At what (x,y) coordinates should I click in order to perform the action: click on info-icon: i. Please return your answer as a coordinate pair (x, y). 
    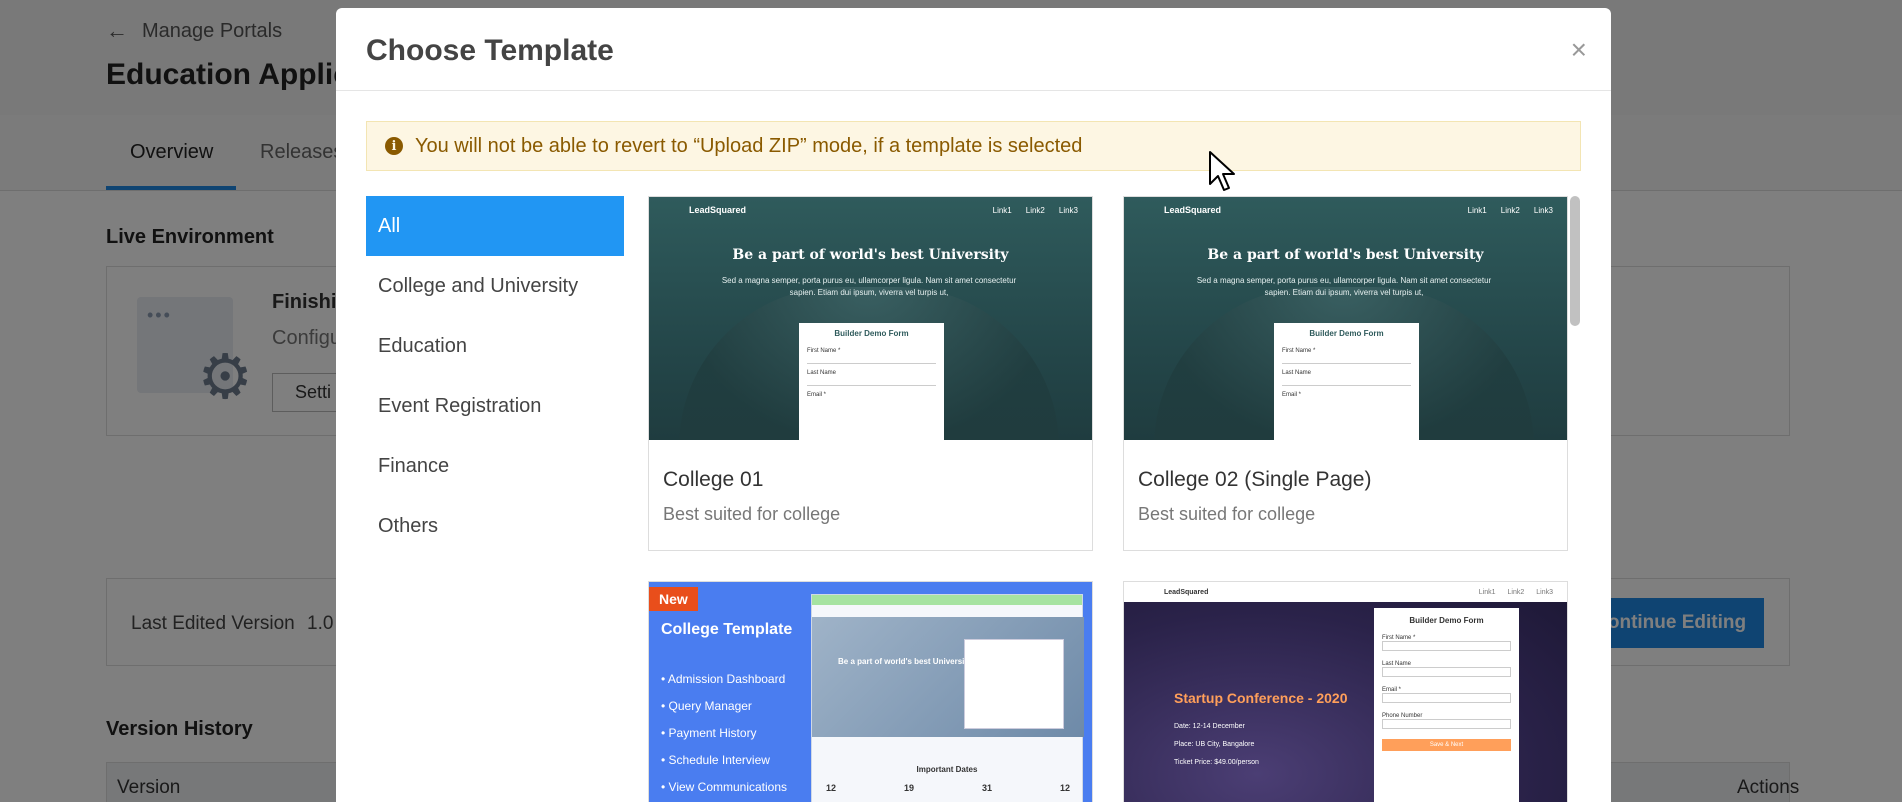
    Looking at the image, I should click on (394, 146).